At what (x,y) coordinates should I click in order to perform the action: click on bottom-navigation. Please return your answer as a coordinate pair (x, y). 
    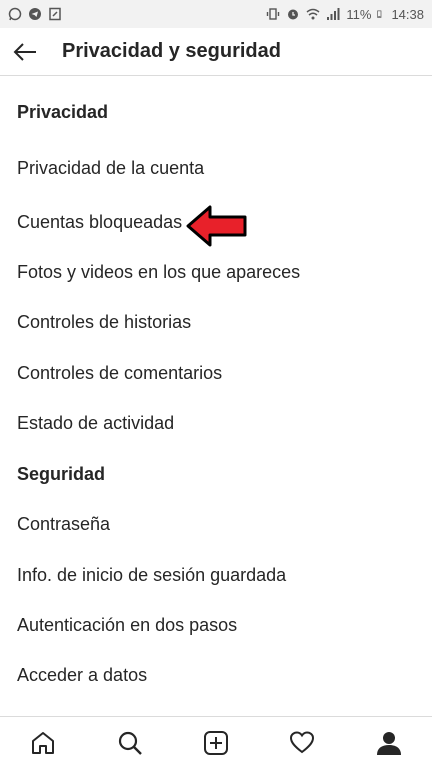
    Looking at the image, I should click on (216, 742).